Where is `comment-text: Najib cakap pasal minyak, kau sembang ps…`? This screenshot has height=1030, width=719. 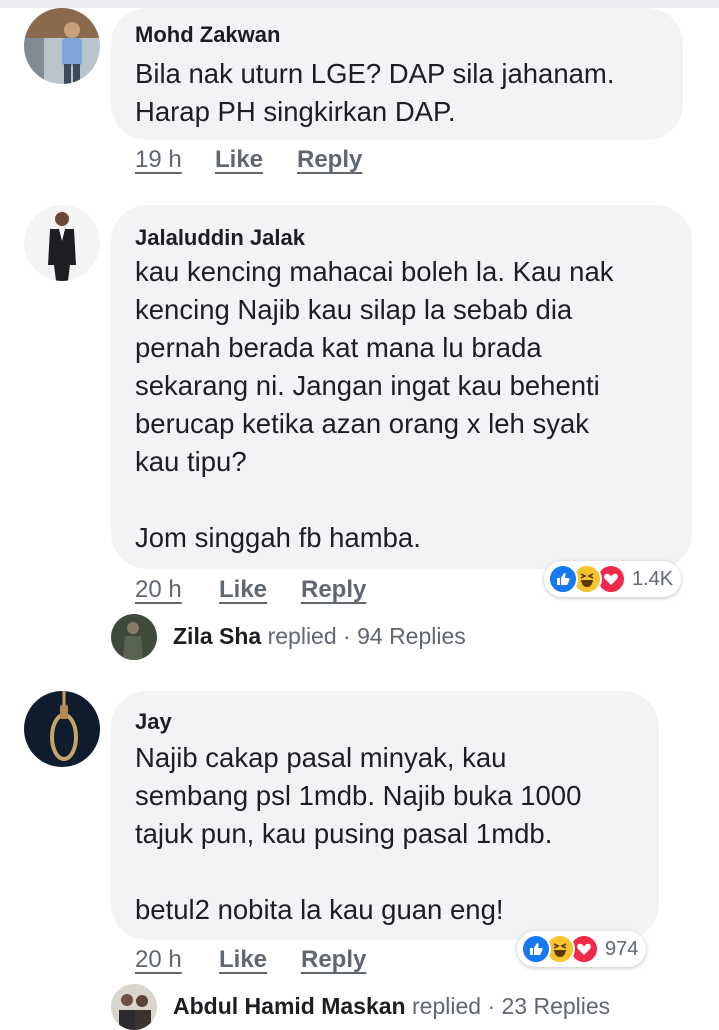 comment-text: Najib cakap pasal minyak, kau sembang ps… is located at coordinates (358, 833).